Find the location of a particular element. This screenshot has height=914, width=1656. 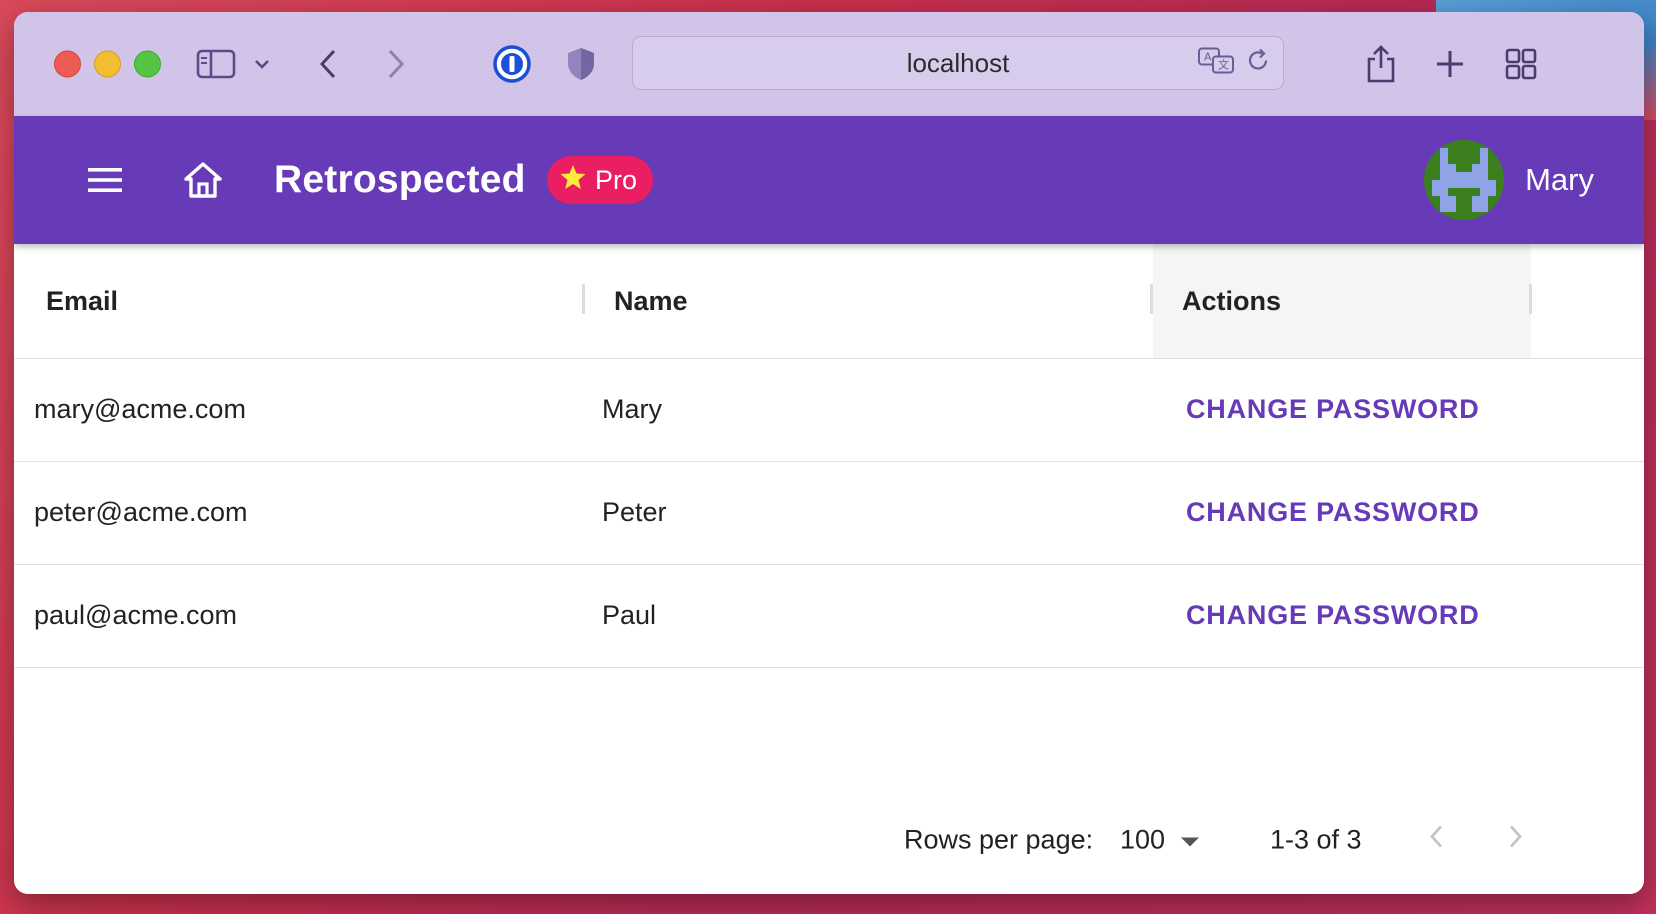

avatar is located at coordinates (1464, 180).